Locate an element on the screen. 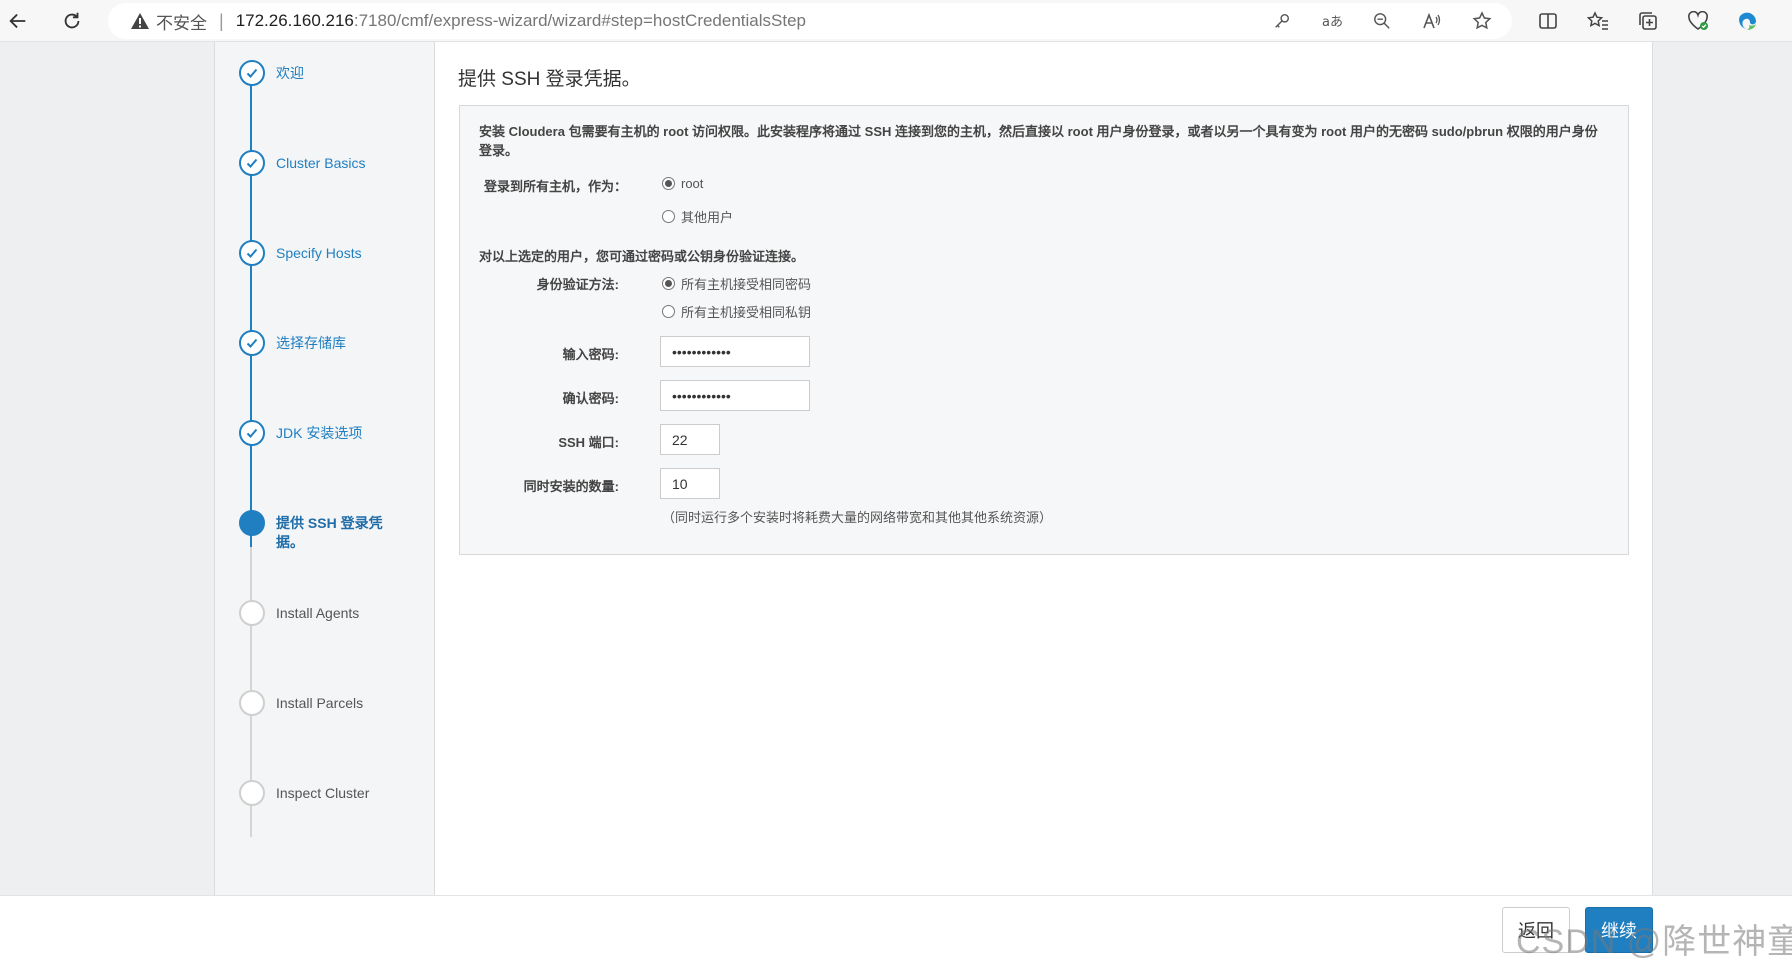  step-label: Specify Hosts is located at coordinates (319, 253).